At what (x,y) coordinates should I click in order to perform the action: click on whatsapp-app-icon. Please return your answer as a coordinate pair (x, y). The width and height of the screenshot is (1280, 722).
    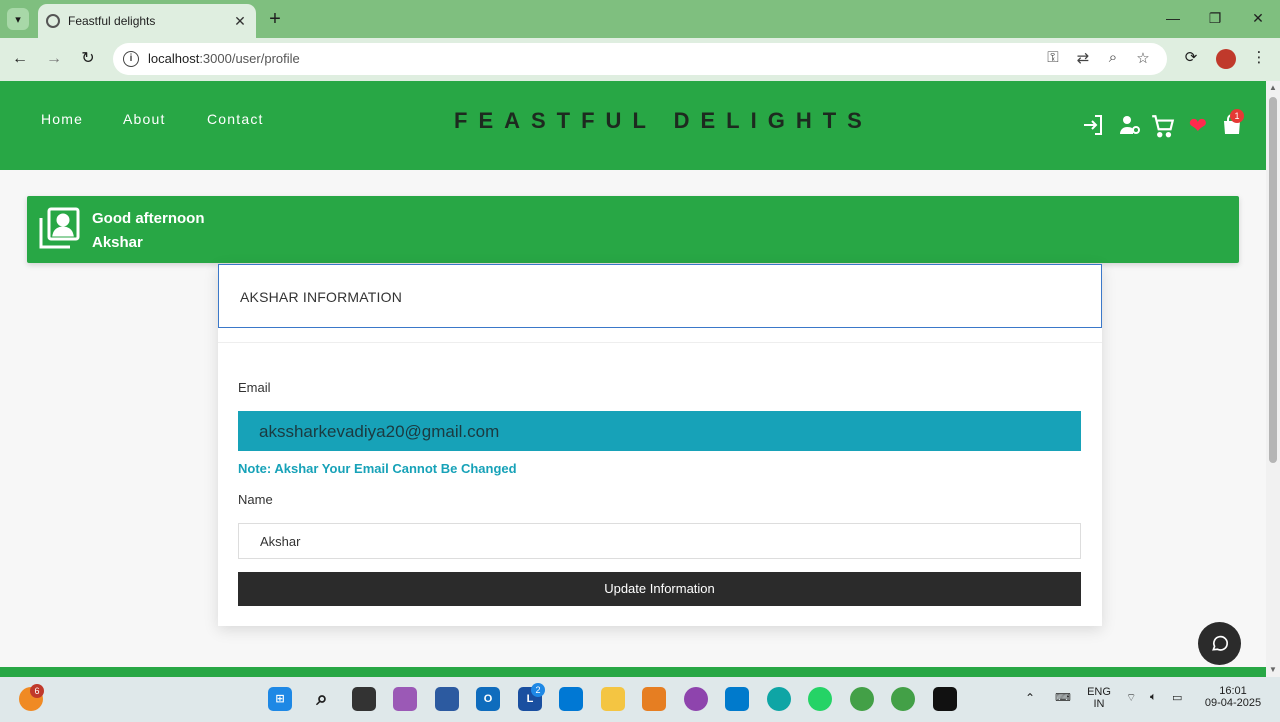
    Looking at the image, I should click on (820, 699).